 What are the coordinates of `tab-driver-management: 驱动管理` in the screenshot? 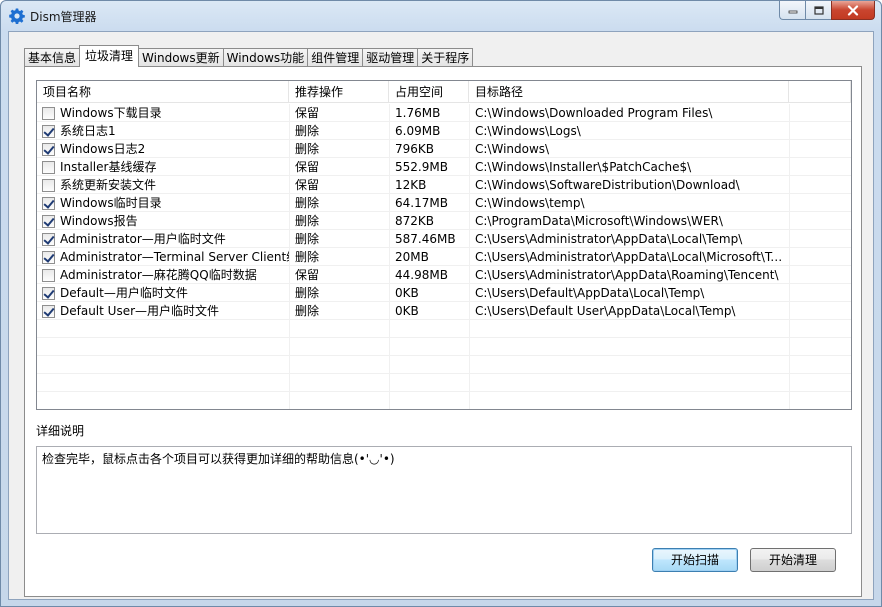 It's located at (390, 57).